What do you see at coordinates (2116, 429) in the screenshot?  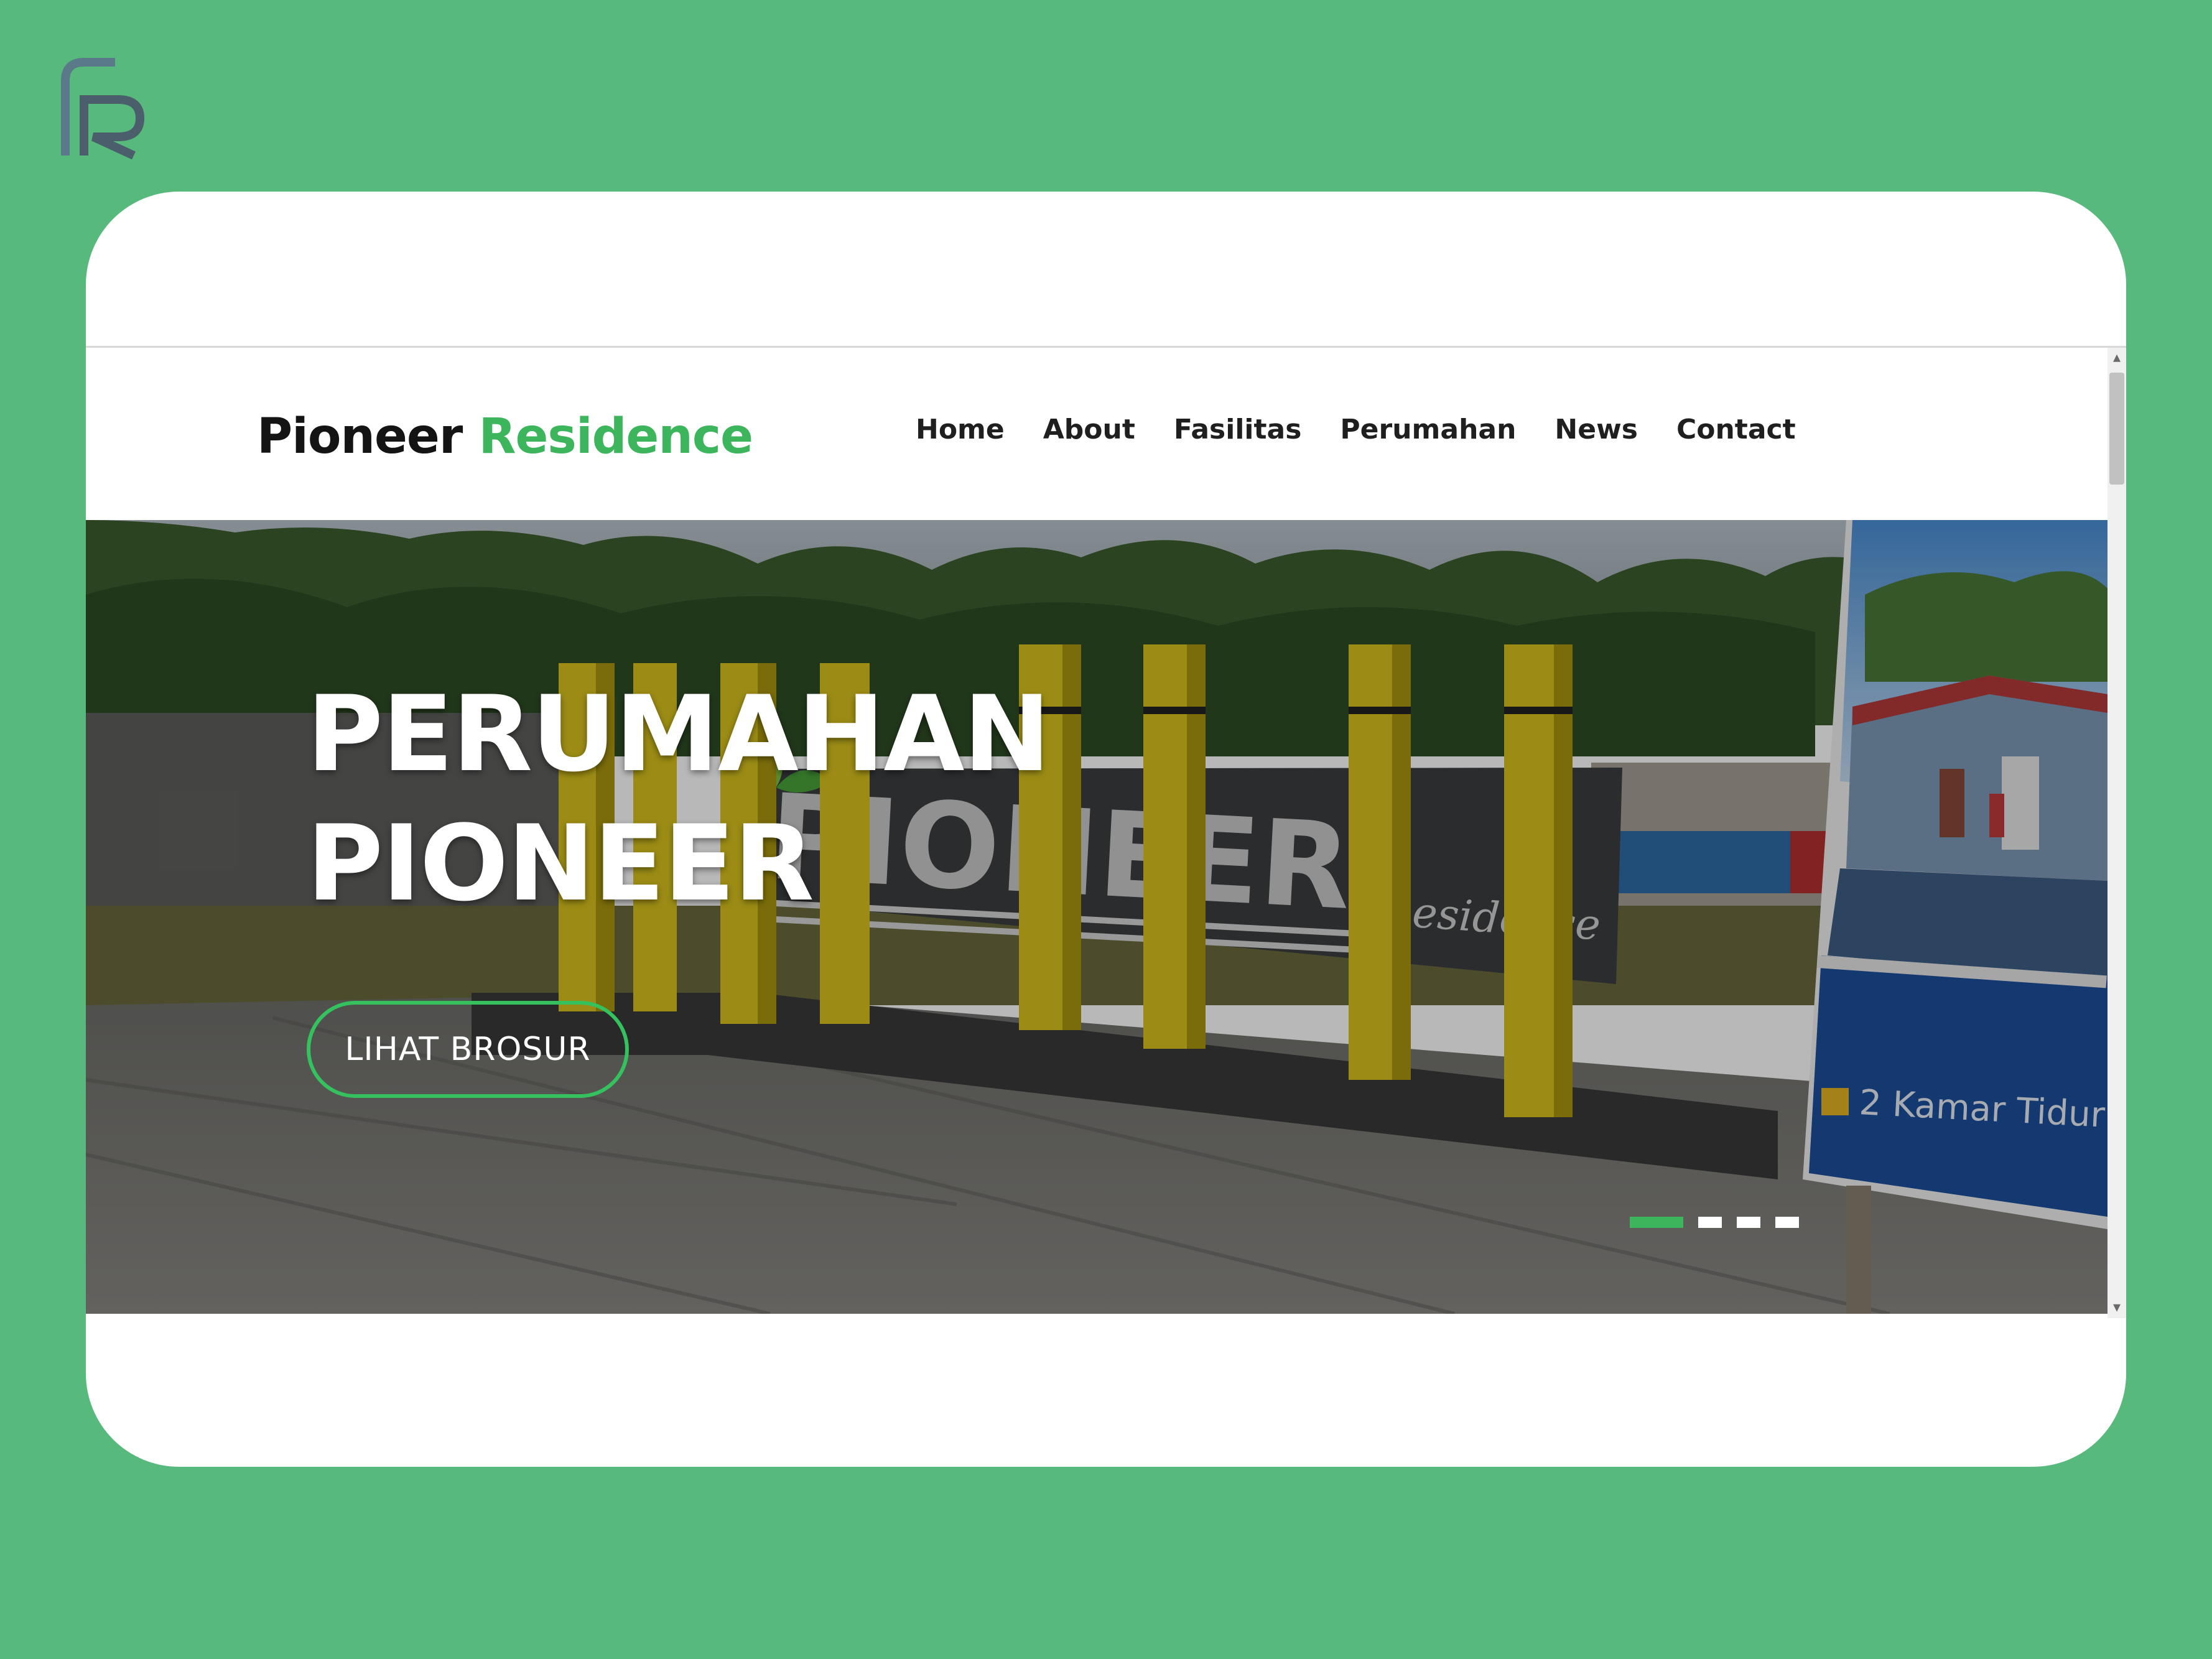 I see `scrollbar-thumb` at bounding box center [2116, 429].